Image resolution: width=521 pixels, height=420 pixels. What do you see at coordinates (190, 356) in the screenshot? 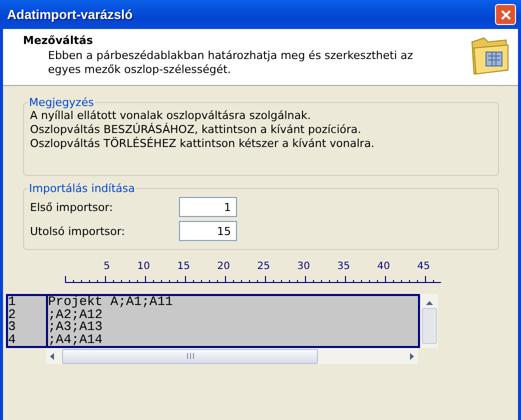
I see `grip-icon` at bounding box center [190, 356].